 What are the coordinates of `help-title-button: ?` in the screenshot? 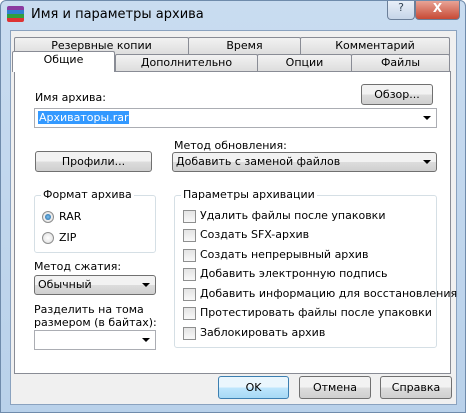 It's located at (401, 10).